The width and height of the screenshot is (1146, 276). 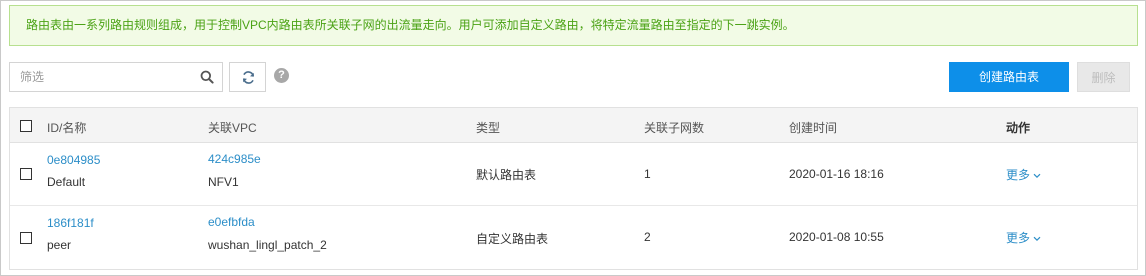 What do you see at coordinates (234, 159) in the screenshot?
I see `vpc-id-link: 424c985e` at bounding box center [234, 159].